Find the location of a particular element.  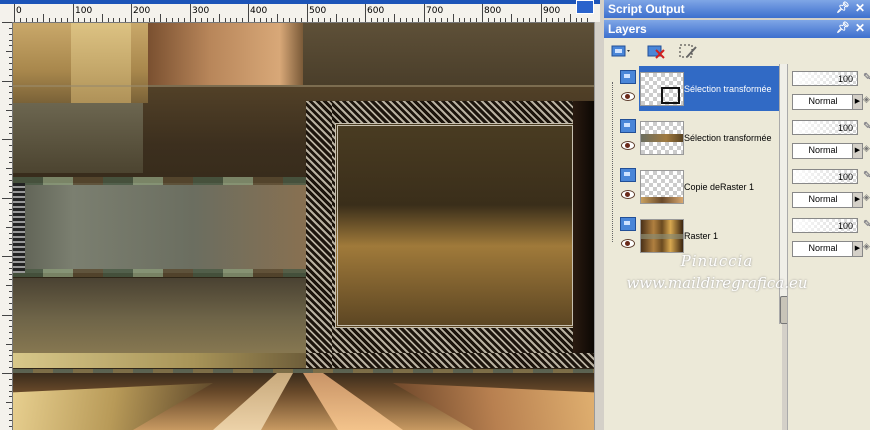

restore-button is located at coordinates (585, 7).